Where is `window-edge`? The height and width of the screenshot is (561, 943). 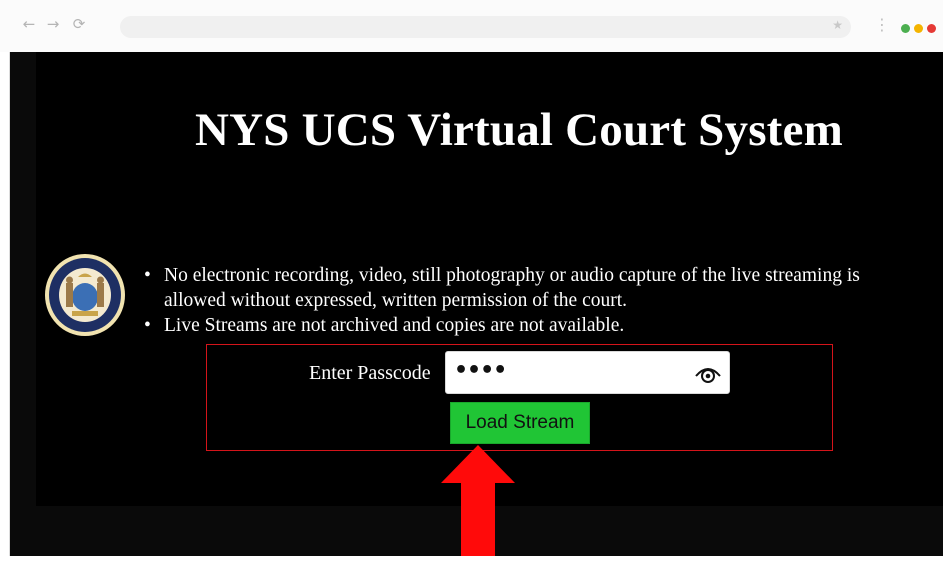
window-edge is located at coordinates (5, 304).